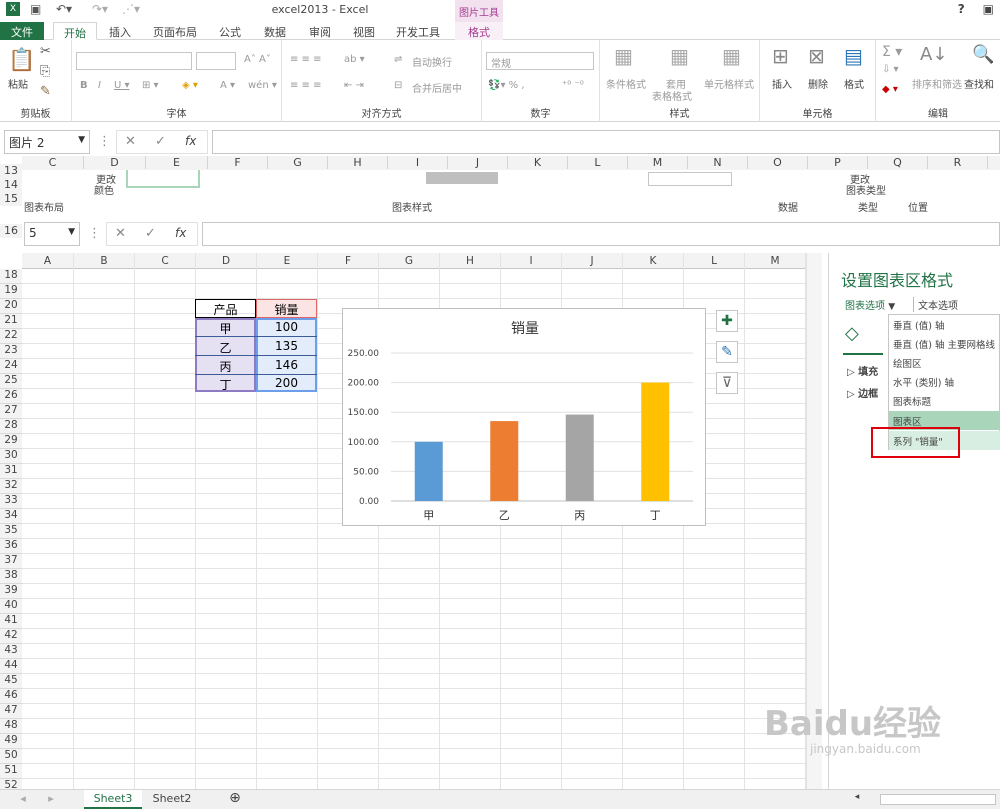 Image resolution: width=1000 pixels, height=809 pixels. I want to click on font-size-box, so click(216, 61).